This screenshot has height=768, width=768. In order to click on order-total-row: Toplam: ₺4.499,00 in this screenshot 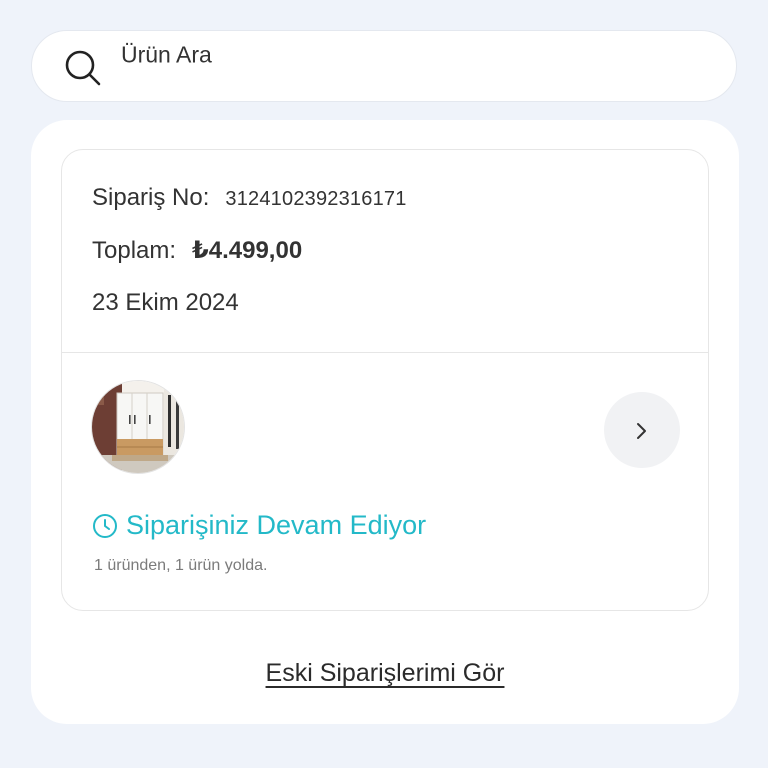, I will do `click(197, 250)`.